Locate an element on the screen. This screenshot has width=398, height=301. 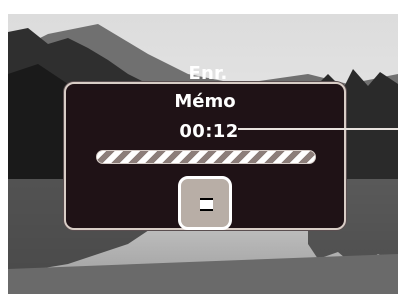
recording-progress-bar is located at coordinates (206, 157).